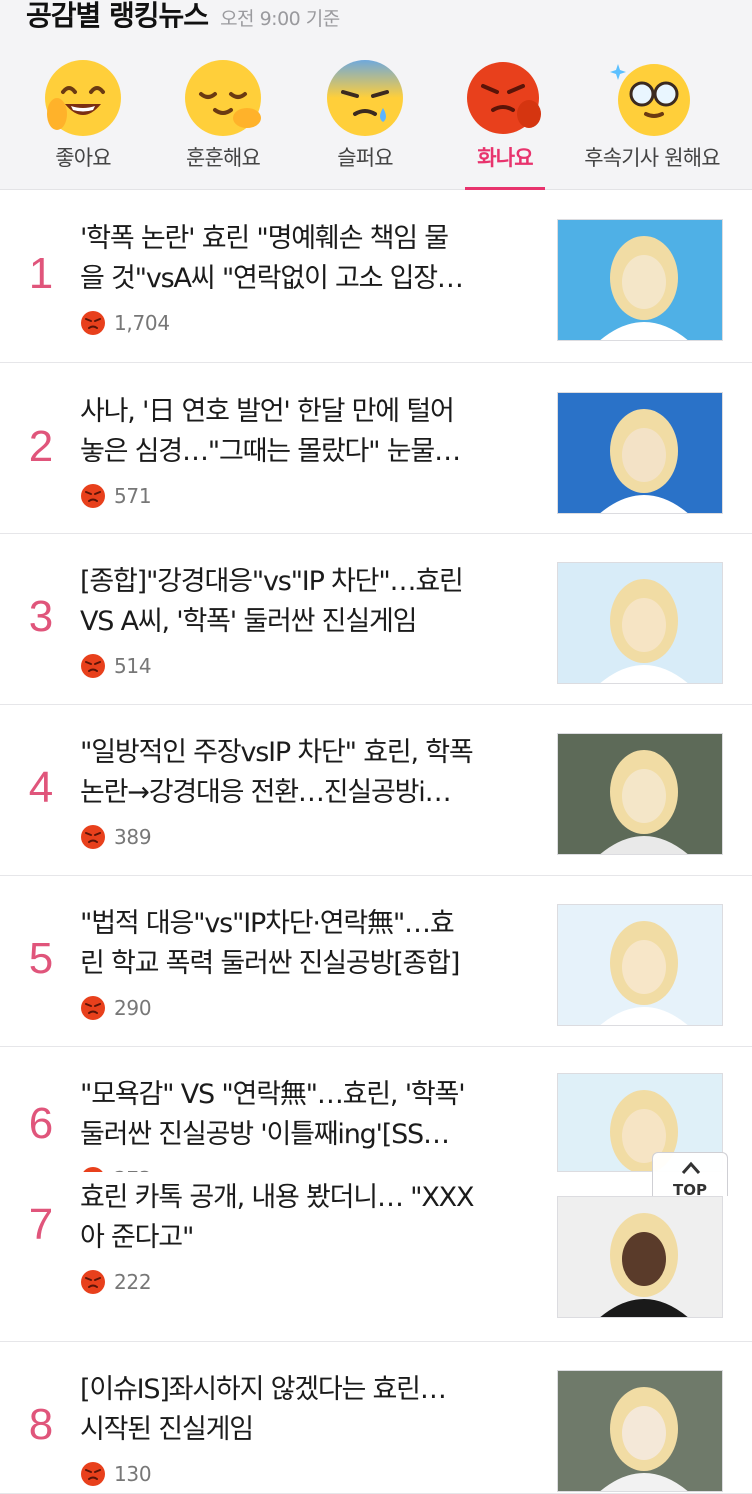 The width and height of the screenshot is (752, 1494). What do you see at coordinates (83, 158) in the screenshot?
I see `tab-like-label: 좋아요` at bounding box center [83, 158].